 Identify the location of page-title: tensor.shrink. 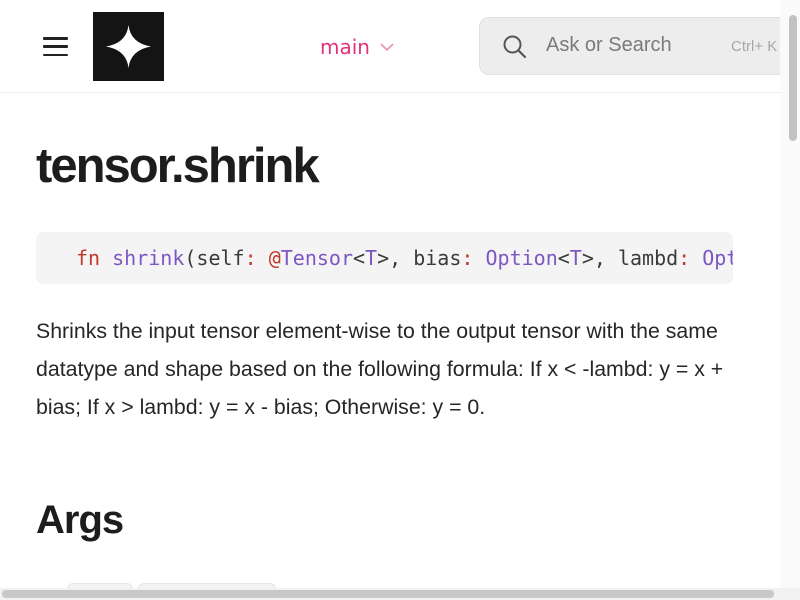
(178, 166).